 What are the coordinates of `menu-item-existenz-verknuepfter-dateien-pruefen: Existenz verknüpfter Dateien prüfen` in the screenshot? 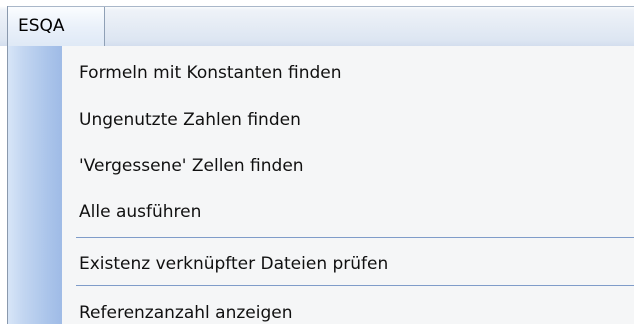 It's located at (348, 264).